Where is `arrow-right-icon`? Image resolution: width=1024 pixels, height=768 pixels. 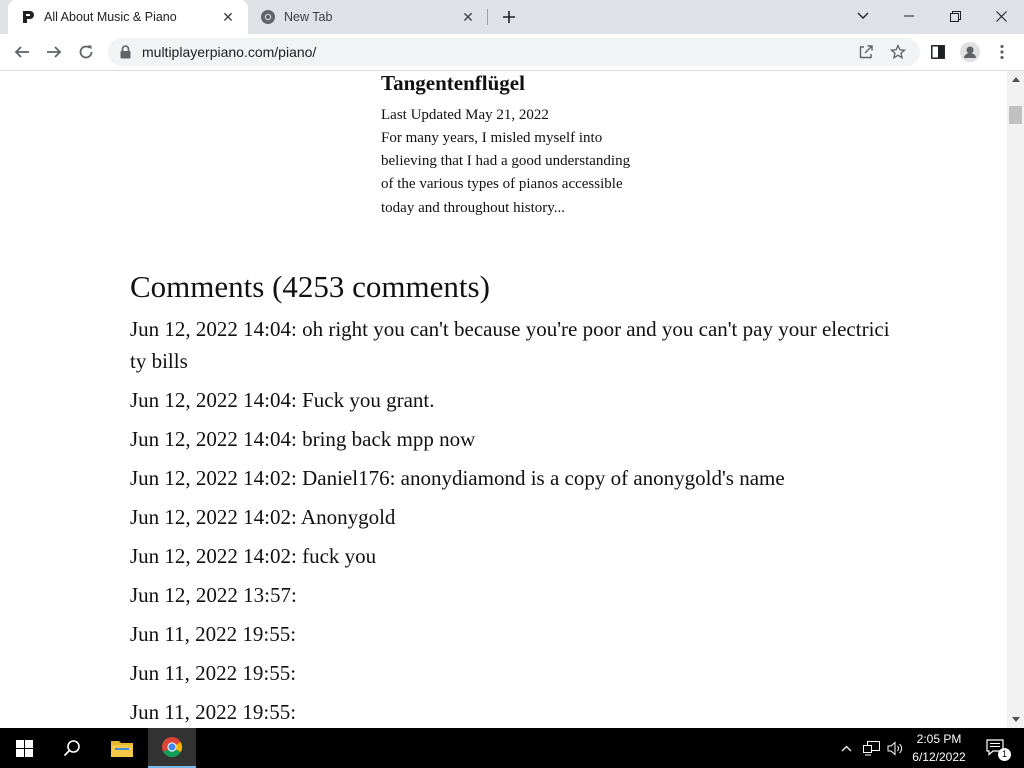 arrow-right-icon is located at coordinates (54, 52).